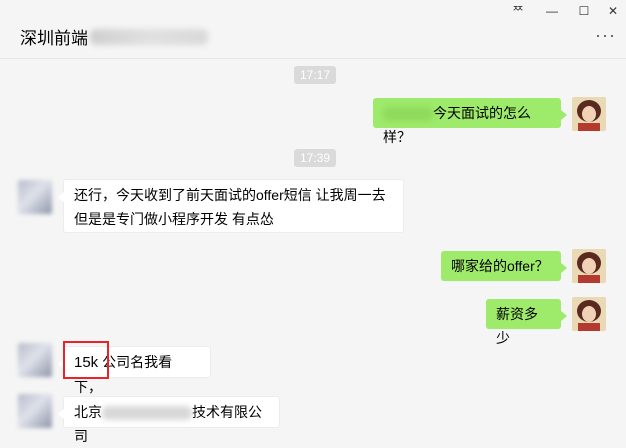 This screenshot has width=626, height=448. Describe the element at coordinates (552, 11) in the screenshot. I see `minimize-icon: —` at that location.